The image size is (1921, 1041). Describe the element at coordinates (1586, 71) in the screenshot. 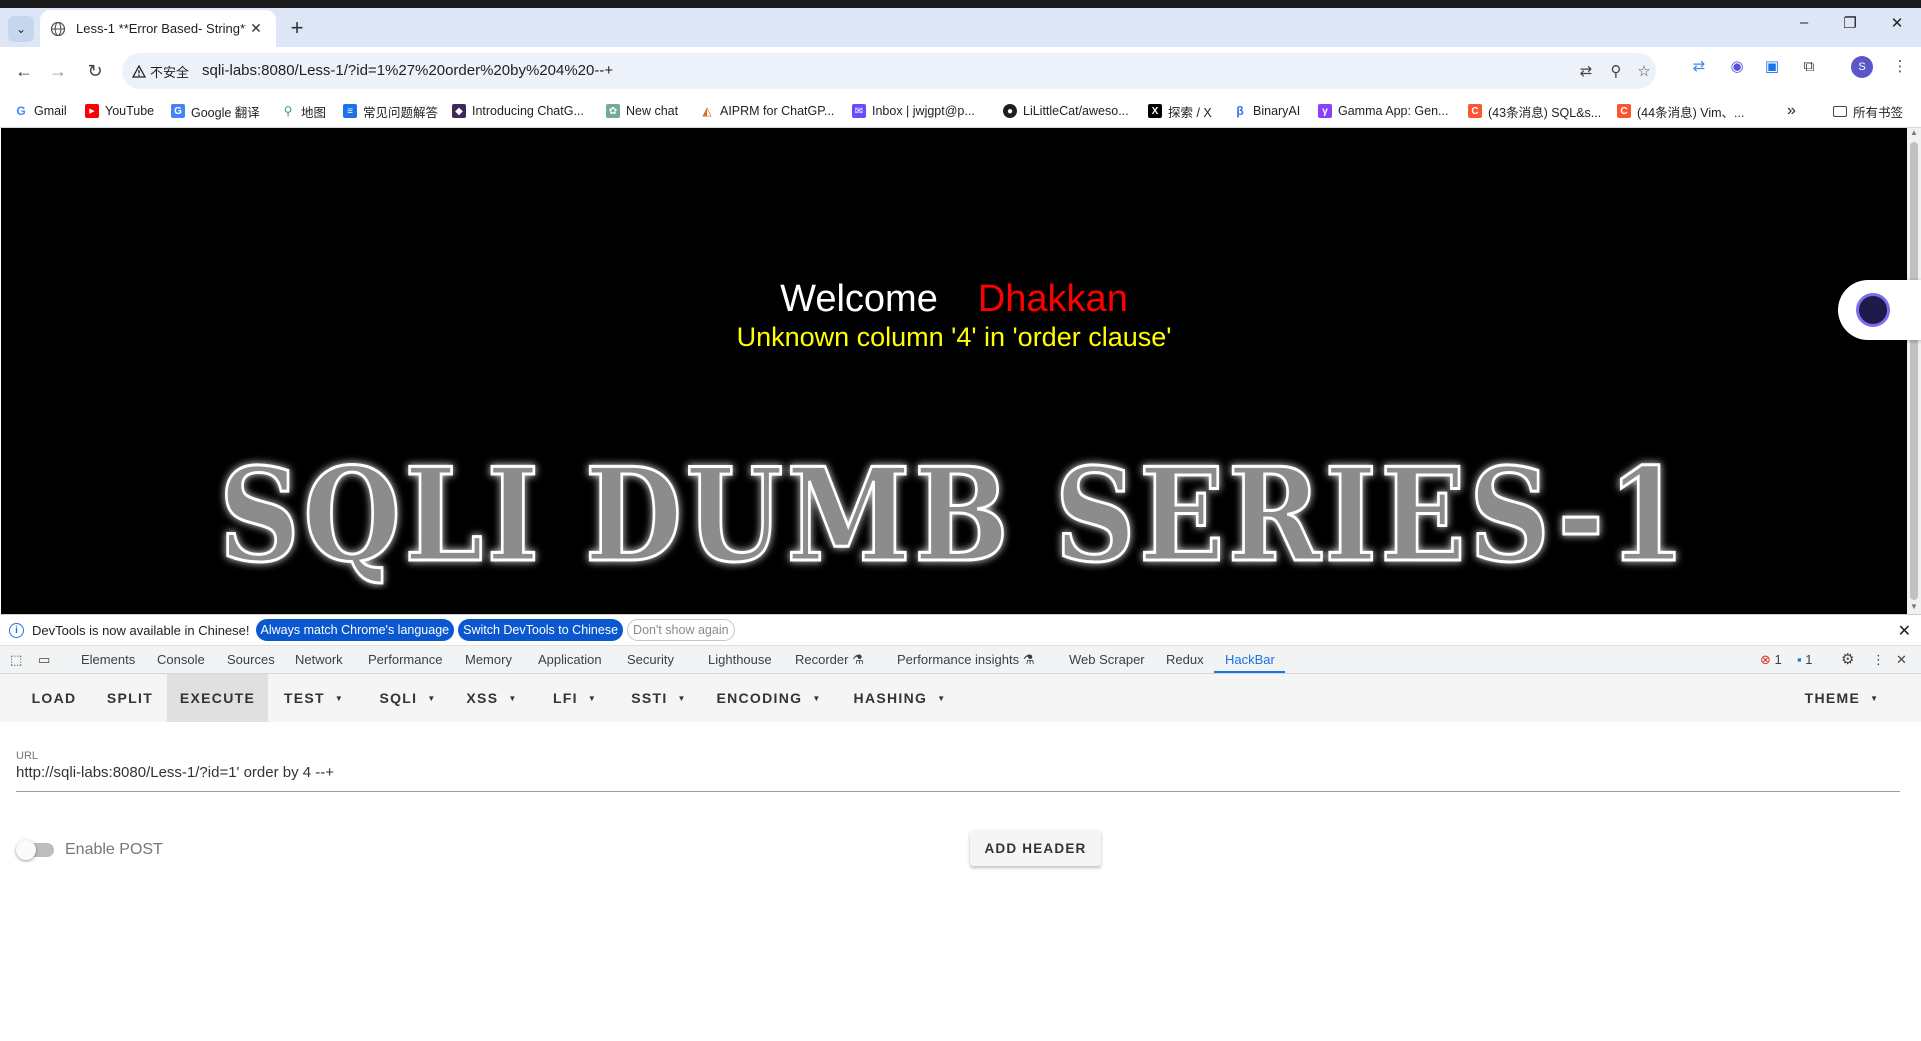

I see `translate-icon: ⇄` at that location.